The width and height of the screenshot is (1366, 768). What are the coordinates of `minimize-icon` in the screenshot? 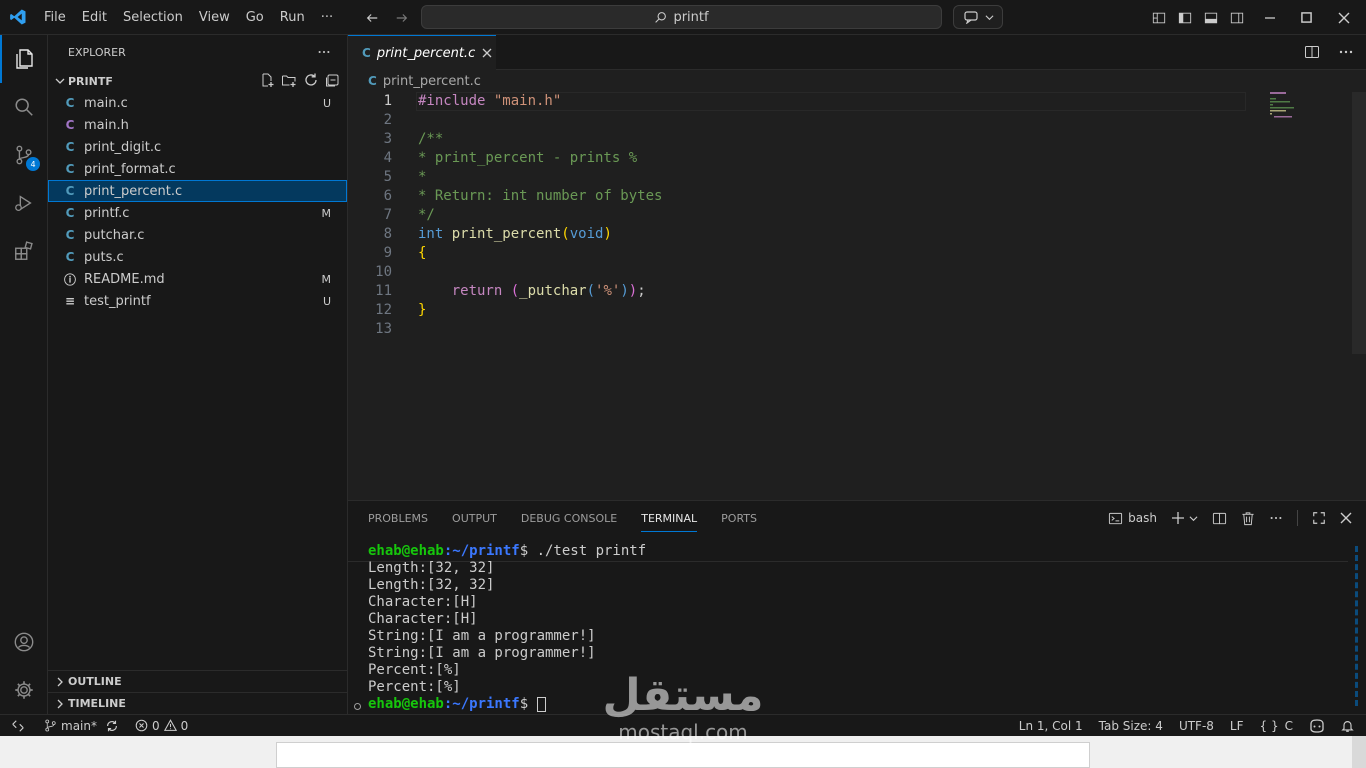 It's located at (1270, 17).